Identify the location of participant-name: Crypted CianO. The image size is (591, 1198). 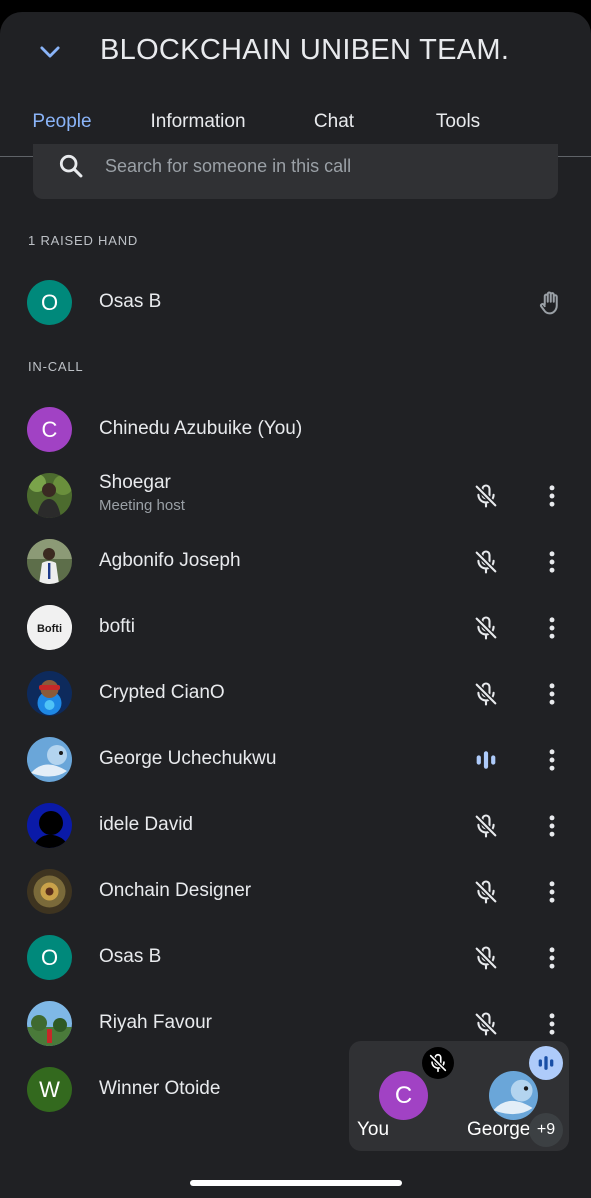
(162, 692).